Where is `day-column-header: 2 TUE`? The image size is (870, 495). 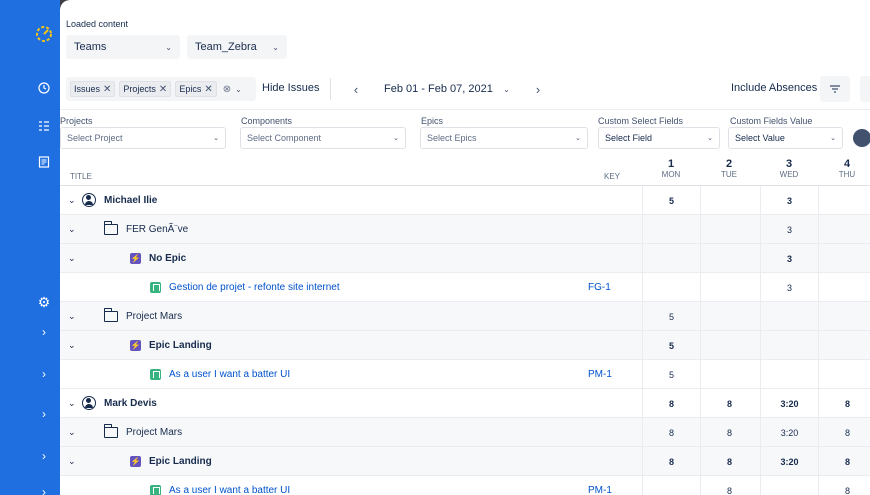
day-column-header: 2 TUE is located at coordinates (729, 167).